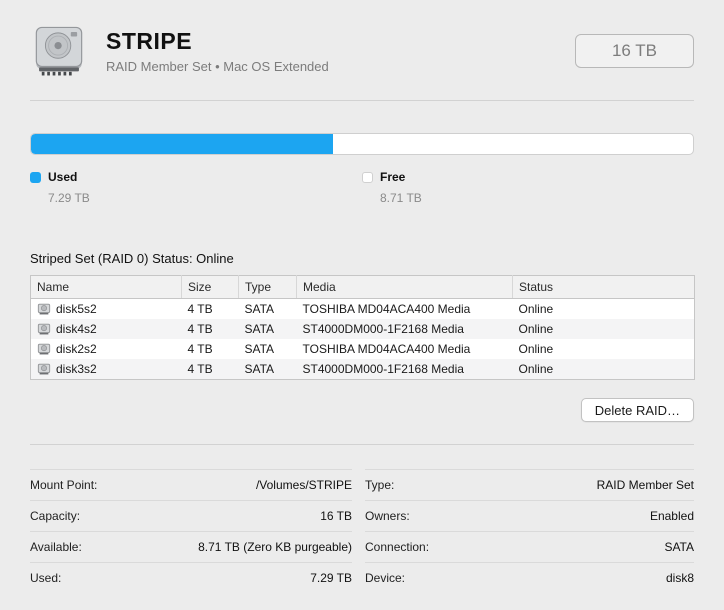  I want to click on info-row-connection: Connection: SATA, so click(529, 546).